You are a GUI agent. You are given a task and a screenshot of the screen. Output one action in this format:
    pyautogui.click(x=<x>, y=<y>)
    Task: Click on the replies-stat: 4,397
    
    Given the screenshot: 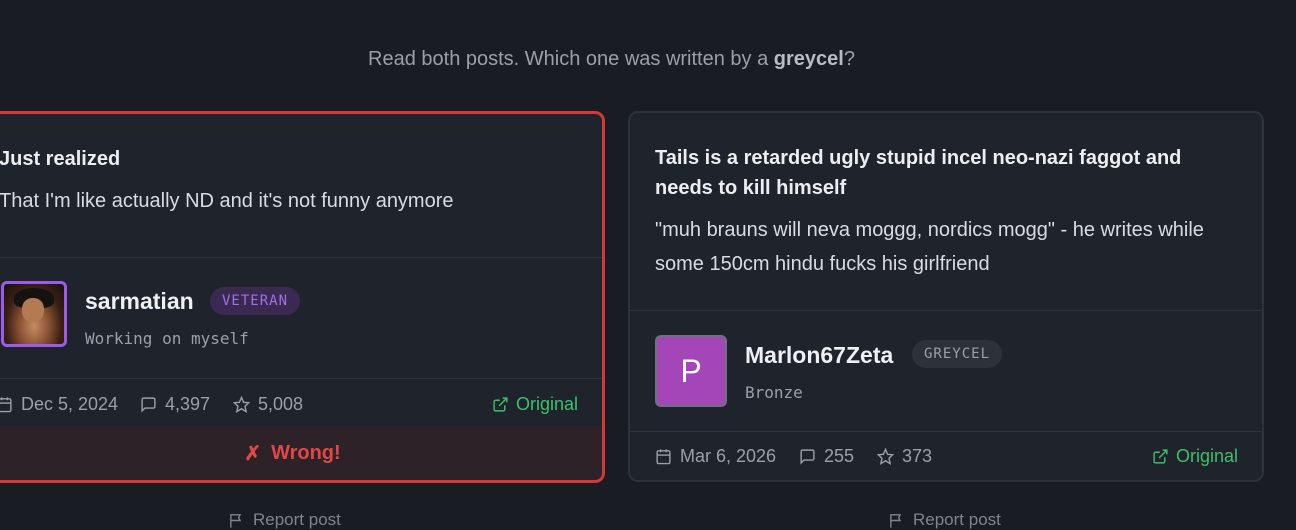 What is the action you would take?
    pyautogui.click(x=175, y=404)
    